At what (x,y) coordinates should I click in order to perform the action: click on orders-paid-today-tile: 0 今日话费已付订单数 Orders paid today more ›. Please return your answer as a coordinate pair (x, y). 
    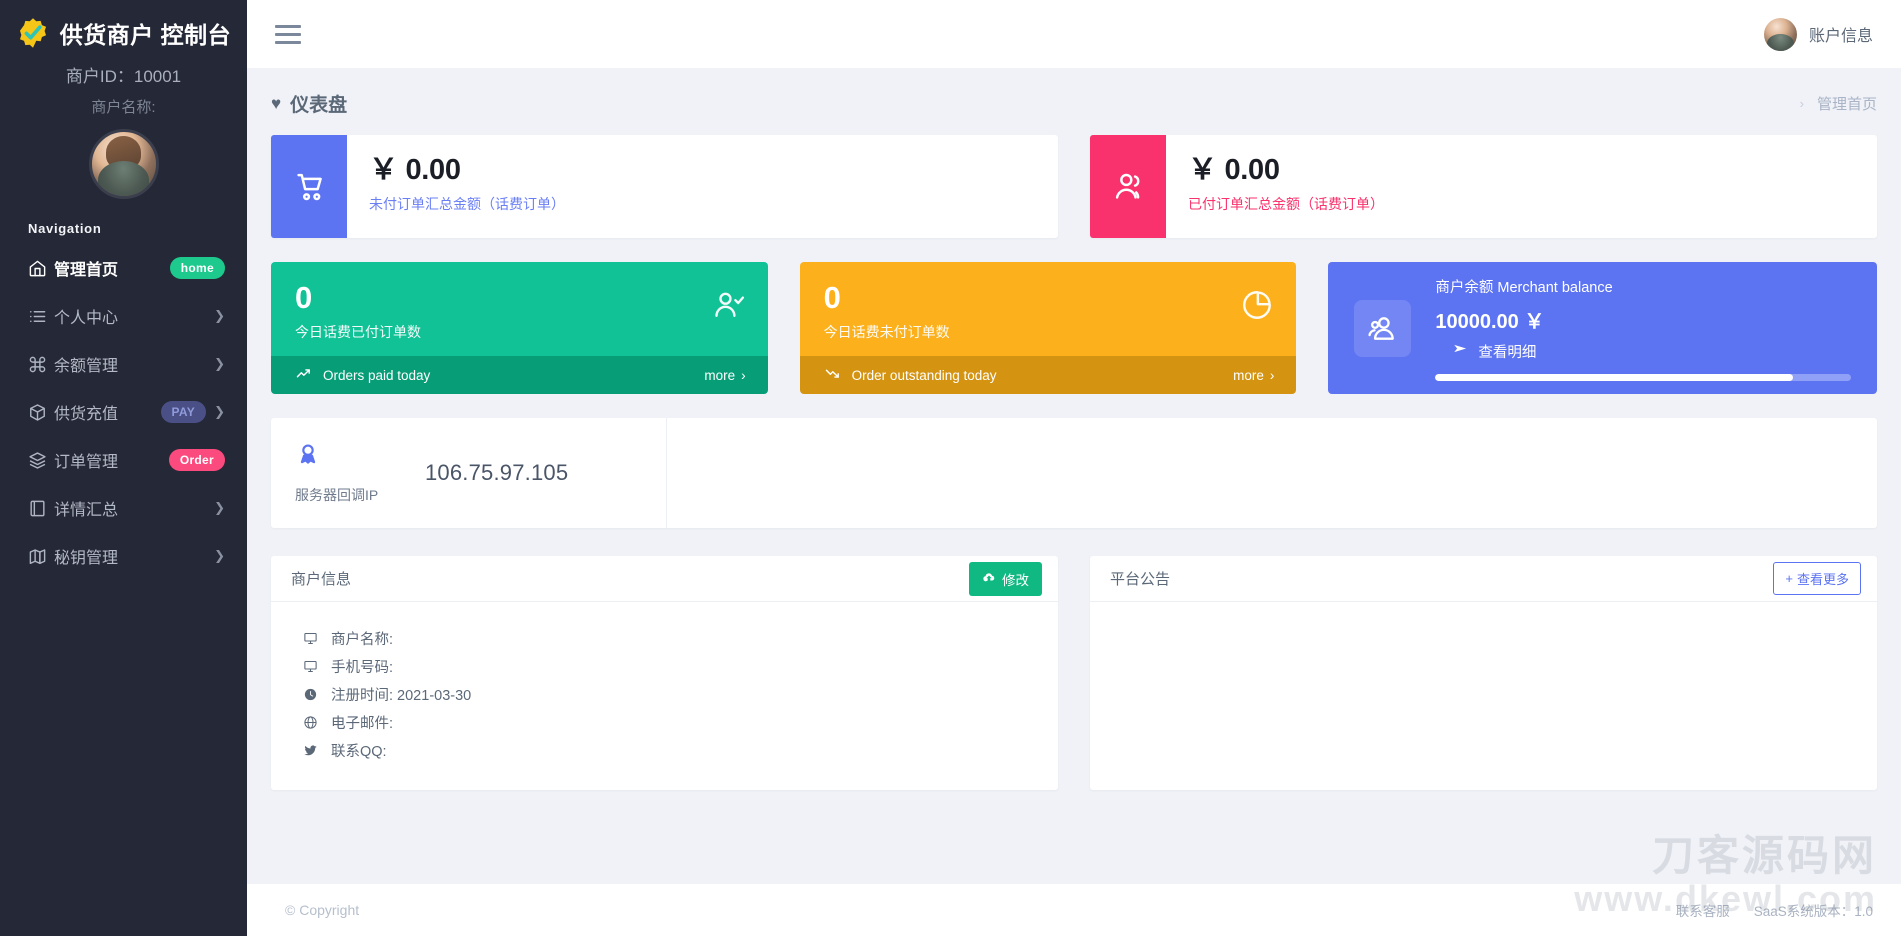
    Looking at the image, I should click on (519, 328).